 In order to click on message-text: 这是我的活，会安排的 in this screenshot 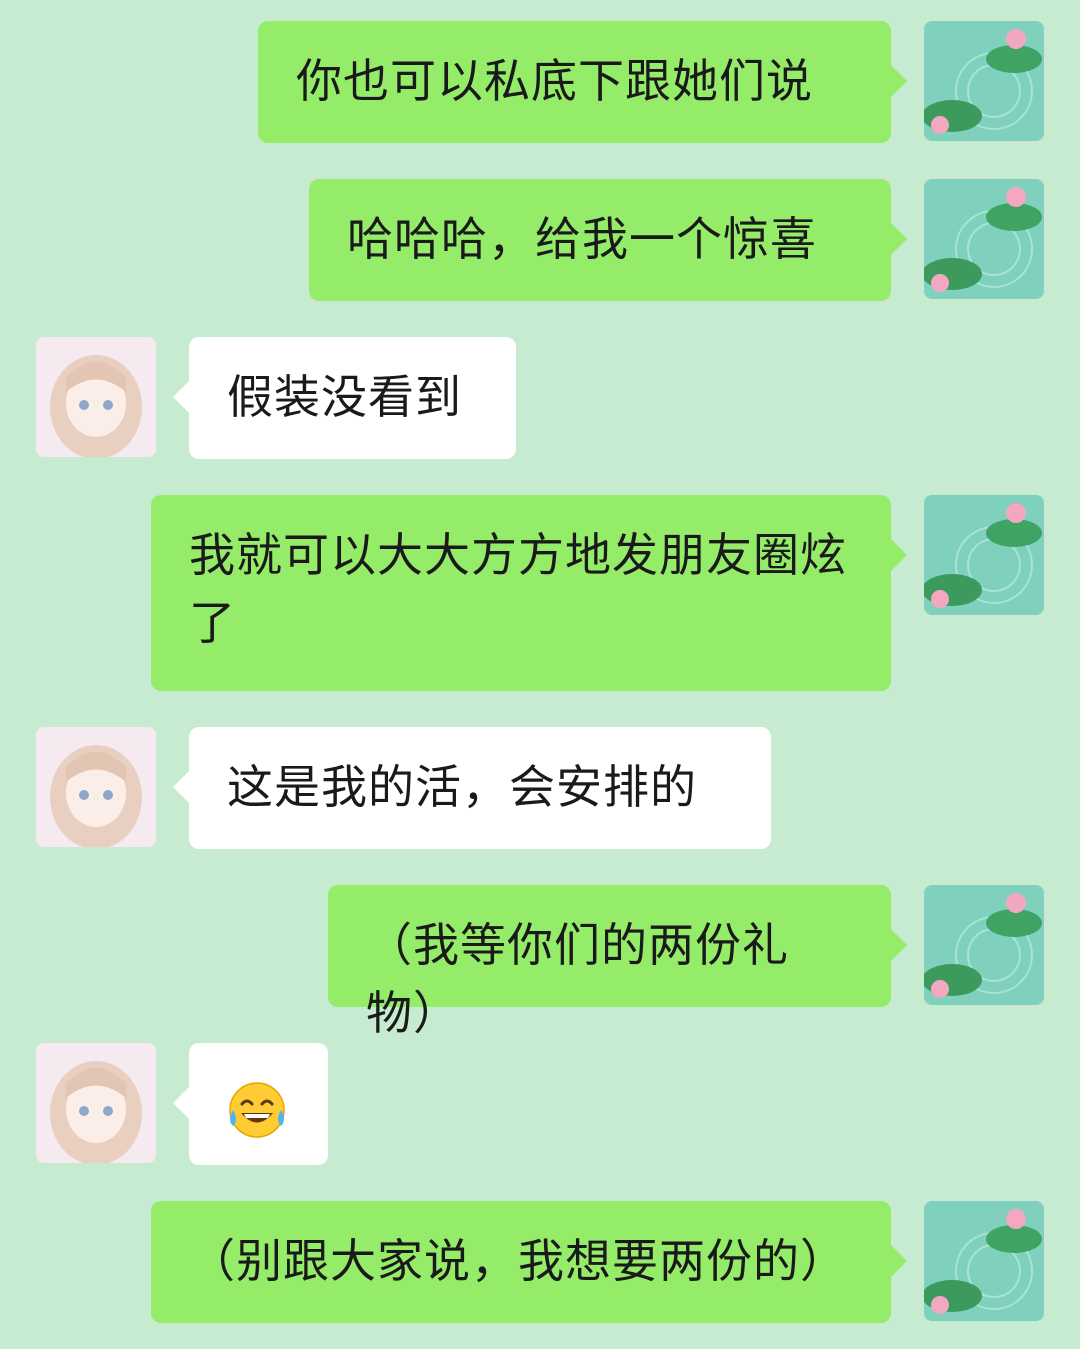, I will do `click(462, 787)`.